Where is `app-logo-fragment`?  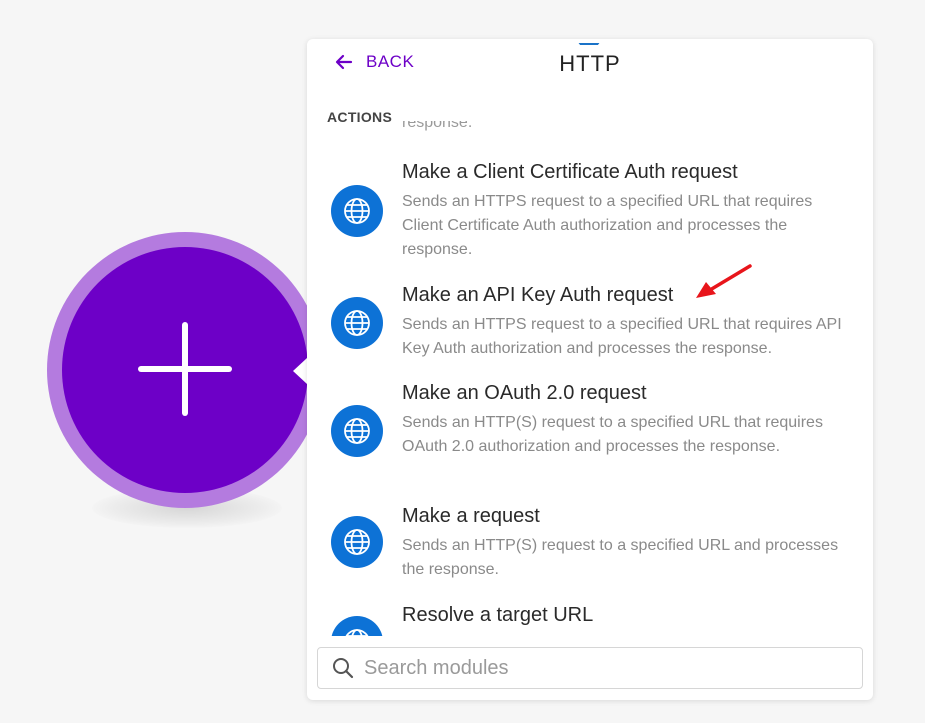 app-logo-fragment is located at coordinates (589, 43).